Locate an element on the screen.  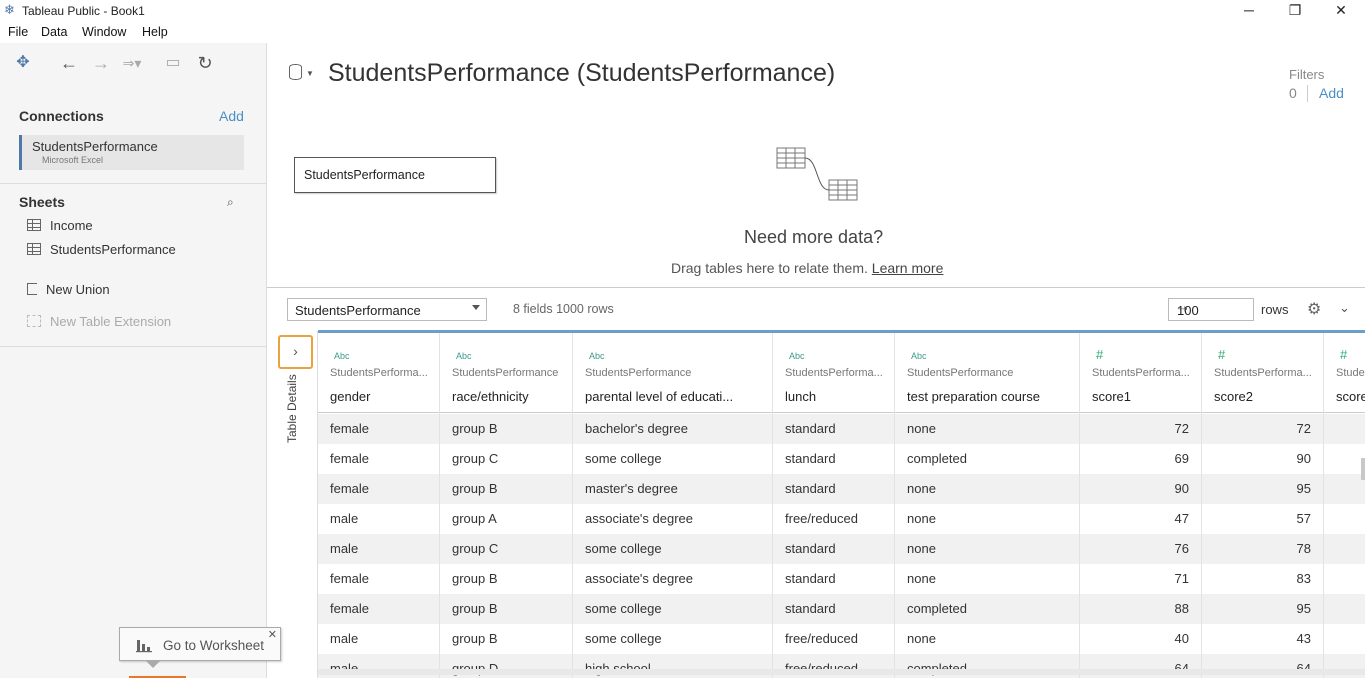
column-header: # StudentsPerforma... score1 is located at coordinates (1140, 373).